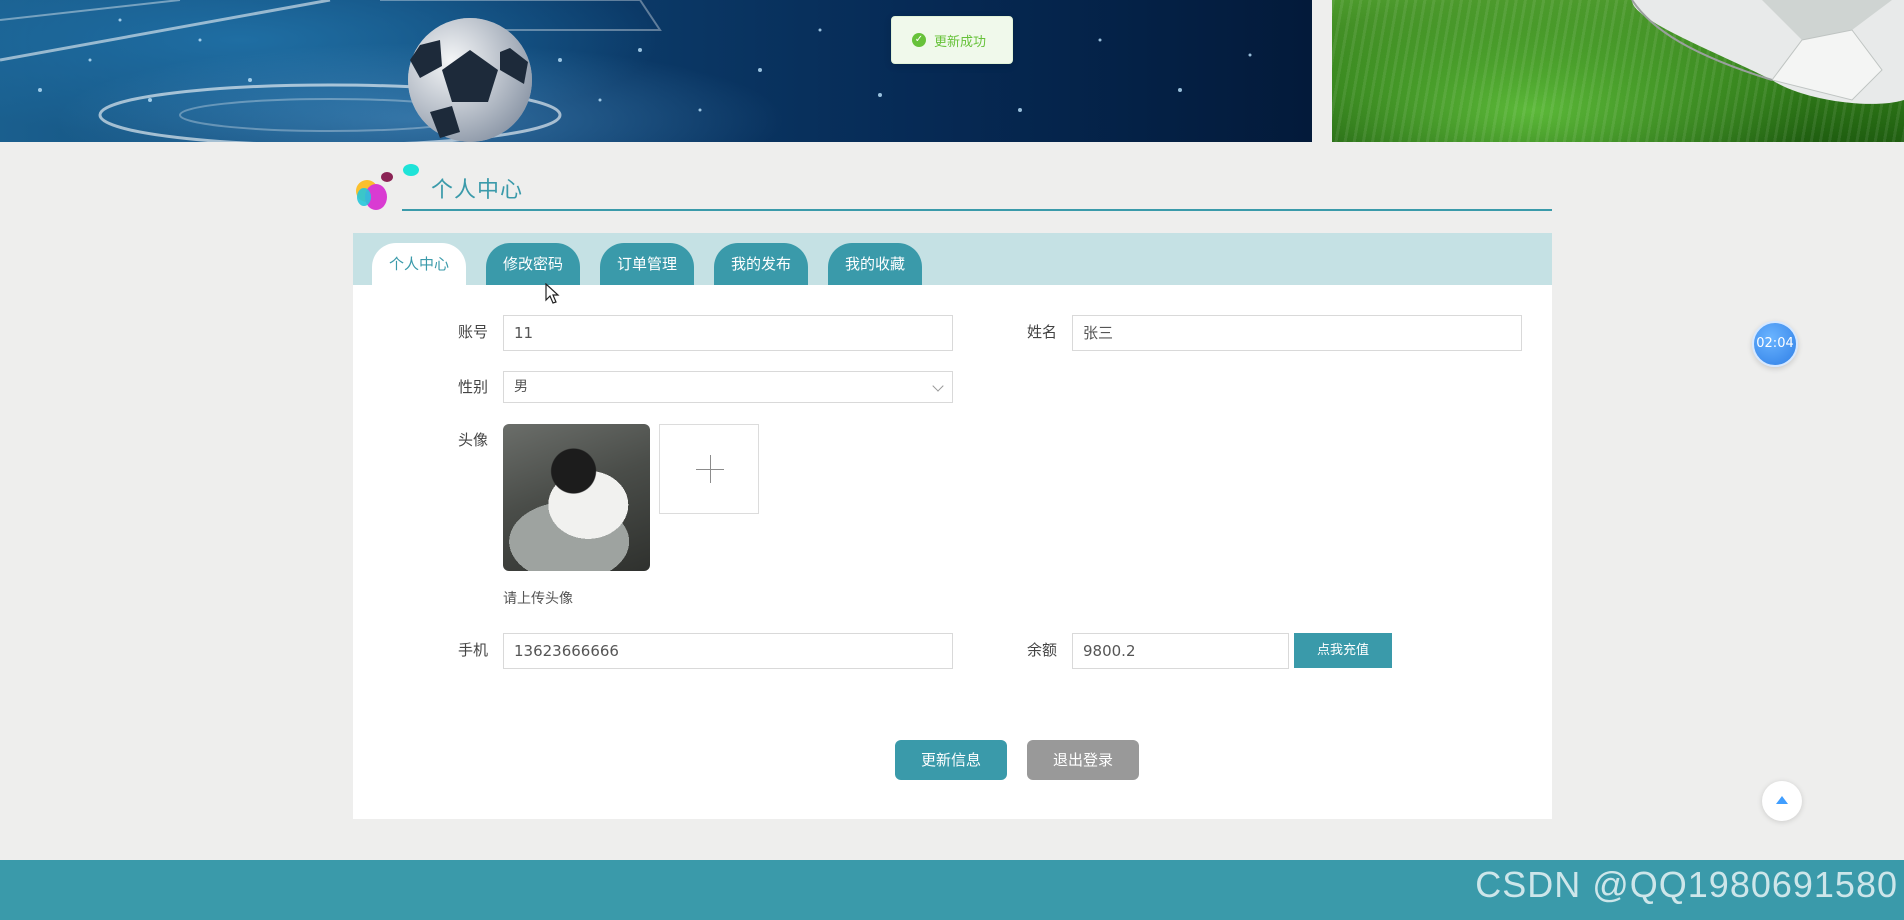 The width and height of the screenshot is (1904, 920). I want to click on avatar-upload-hint: 请上传头像, so click(538, 599).